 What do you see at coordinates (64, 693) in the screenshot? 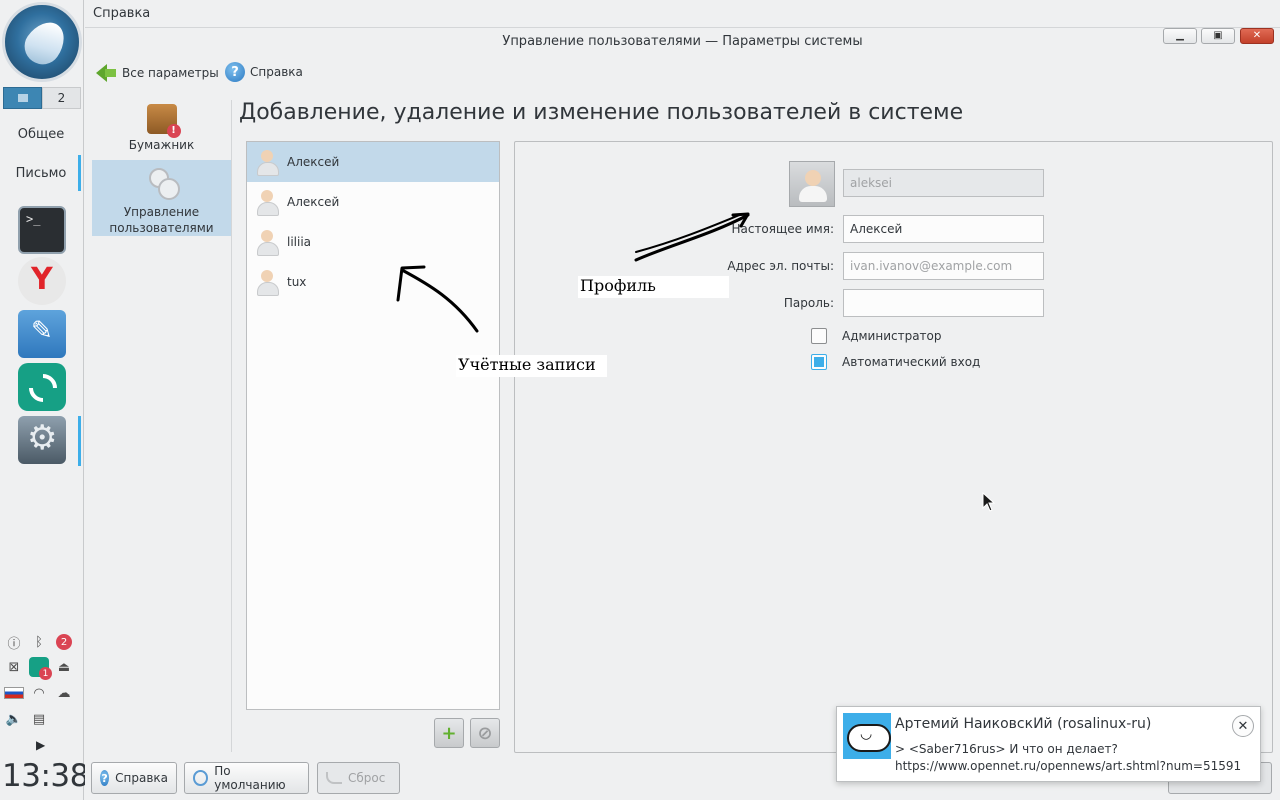
I see `weather-icon: ☁` at bounding box center [64, 693].